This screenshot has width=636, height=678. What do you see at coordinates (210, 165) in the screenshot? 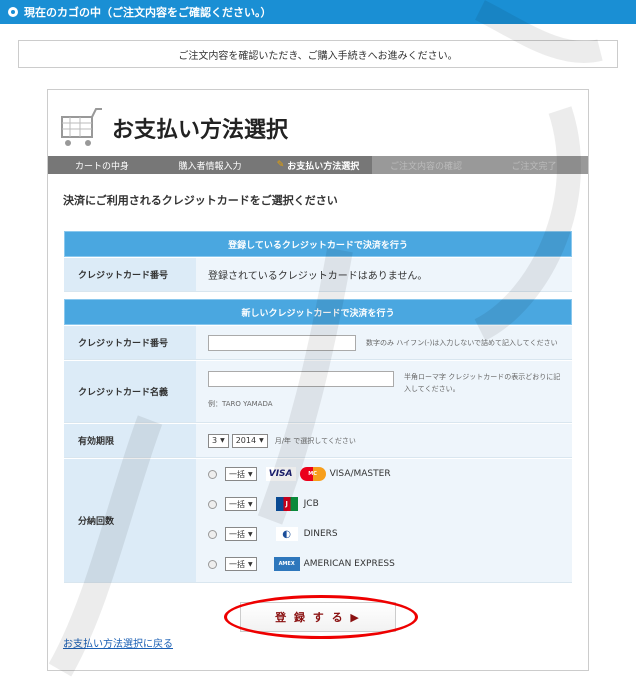
I see `step-buyer-info: 購入者情報入力` at bounding box center [210, 165].